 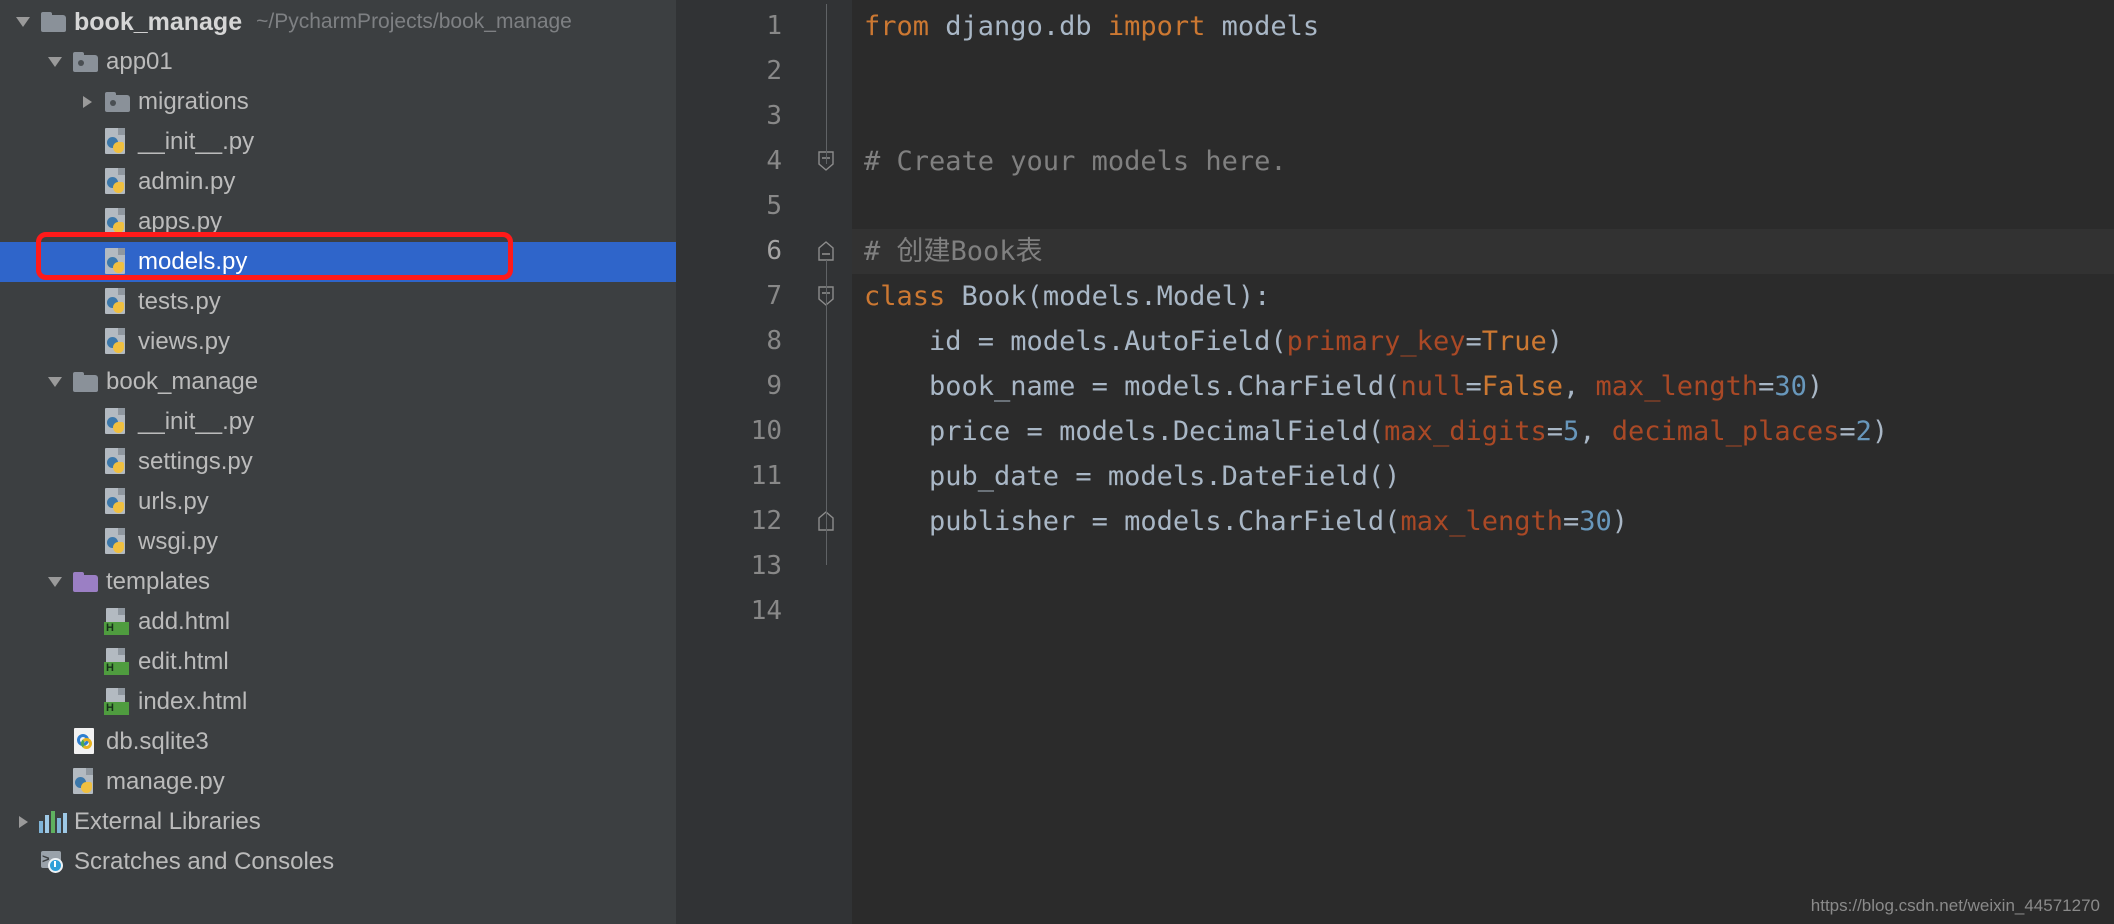 What do you see at coordinates (897, 26) in the screenshot?
I see `code-token: from` at bounding box center [897, 26].